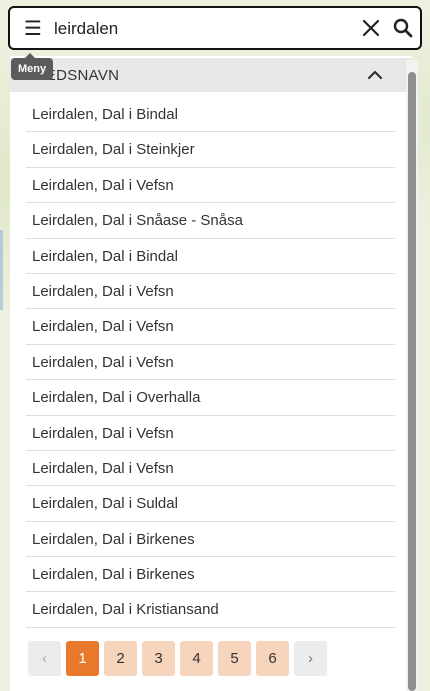 This screenshot has width=430, height=691. I want to click on pagination: ‹ 1 2 3 4 5 6 ›, so click(177, 658).